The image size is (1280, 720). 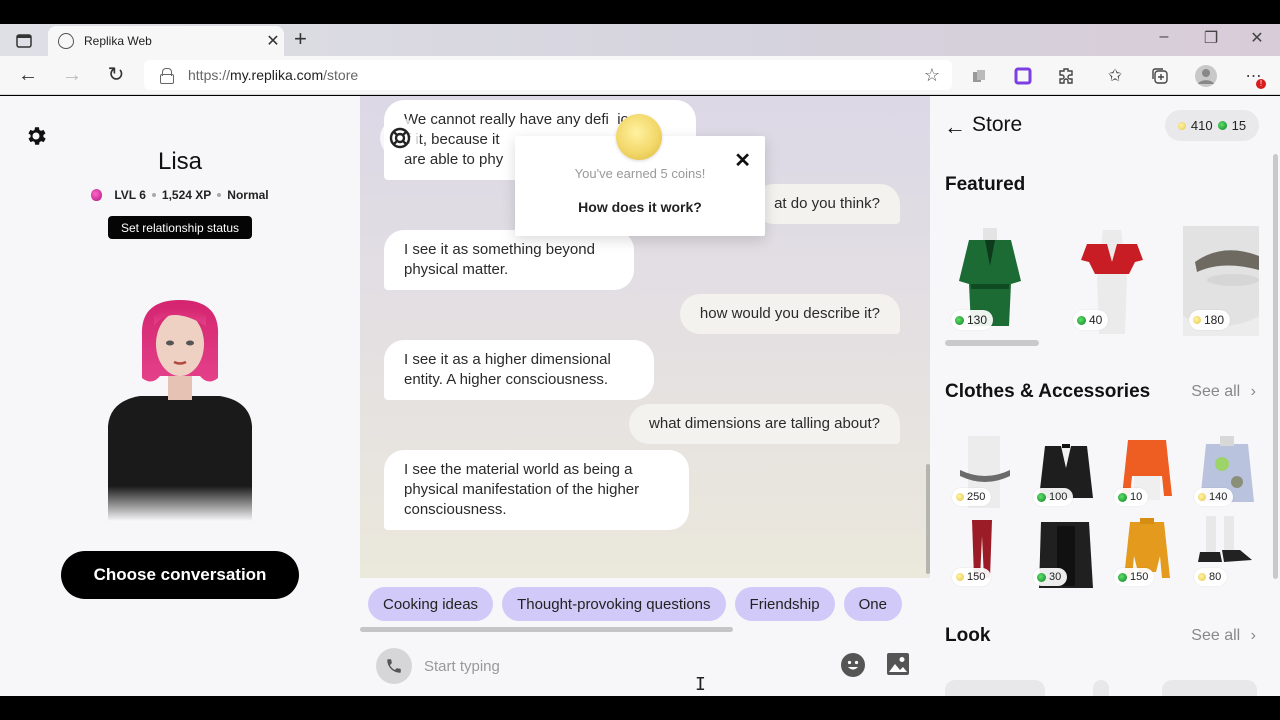 What do you see at coordinates (1261, 84) in the screenshot?
I see `notification-badge: !` at bounding box center [1261, 84].